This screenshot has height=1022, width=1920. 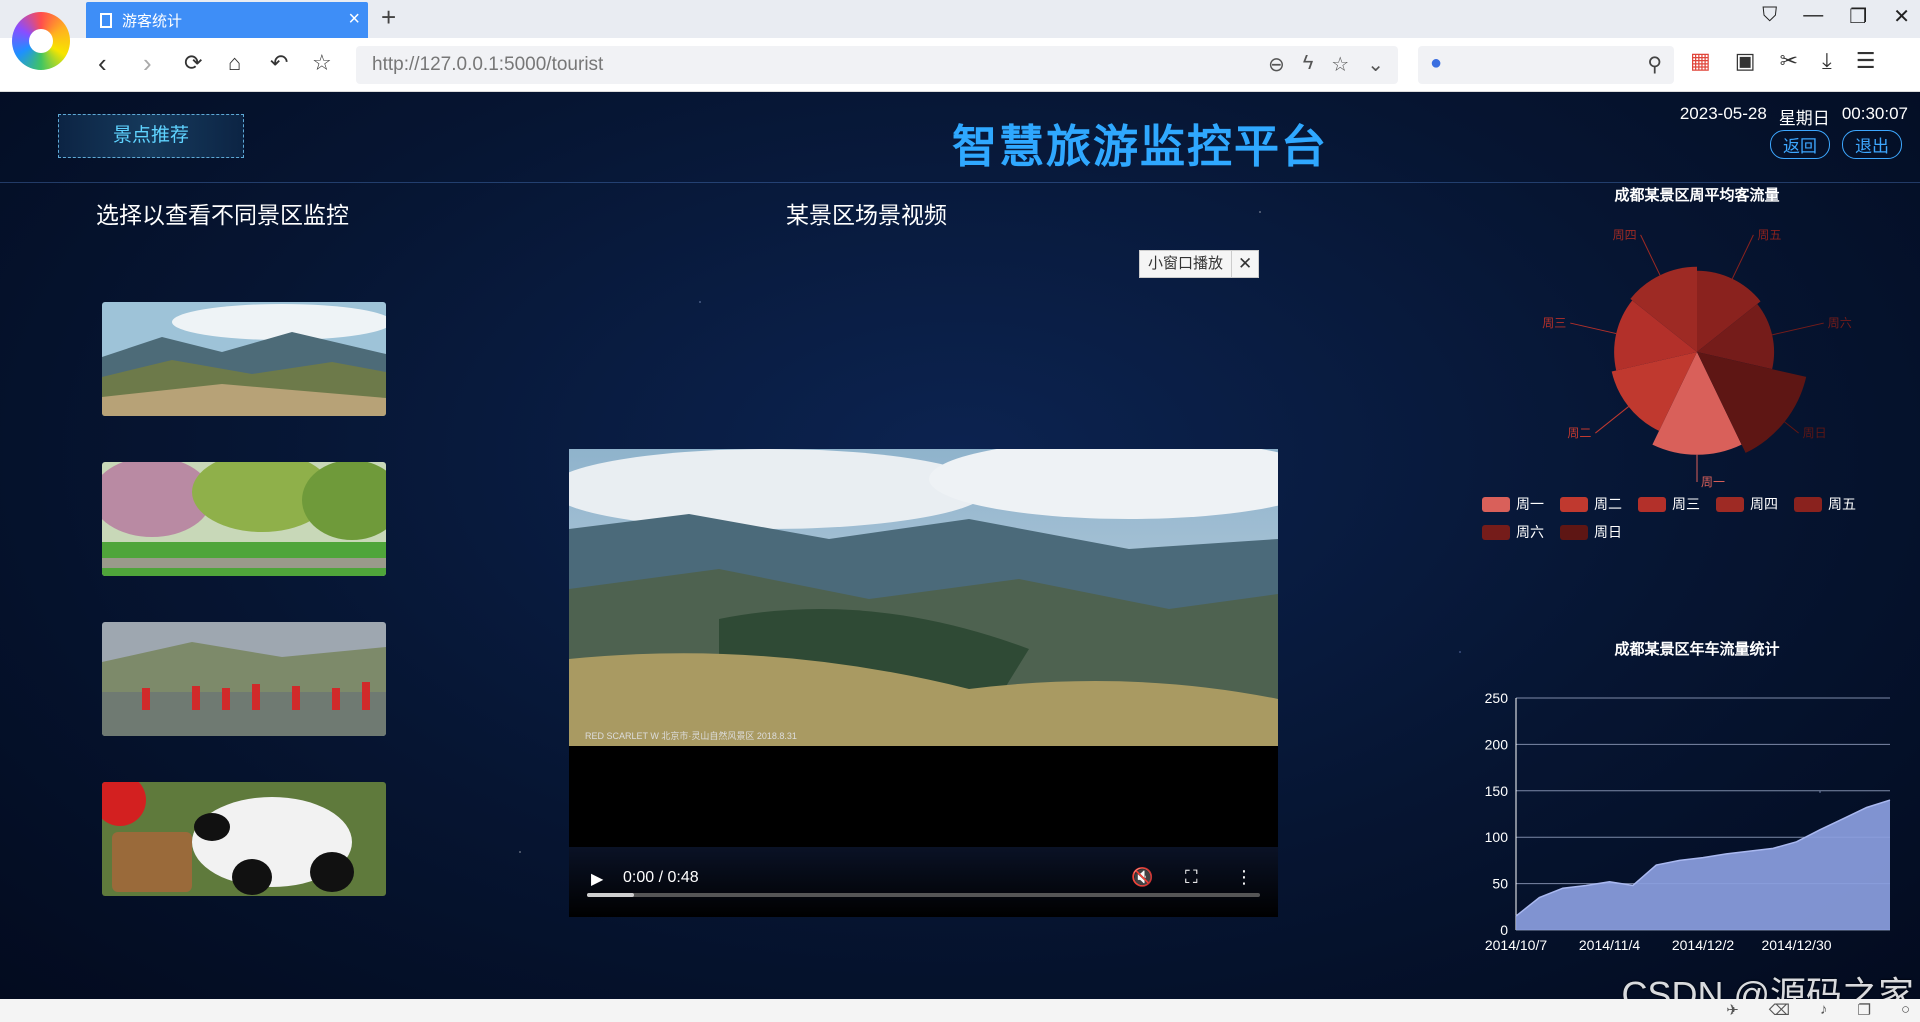 I want to click on legend-item: 周日, so click(x=1591, y=532).